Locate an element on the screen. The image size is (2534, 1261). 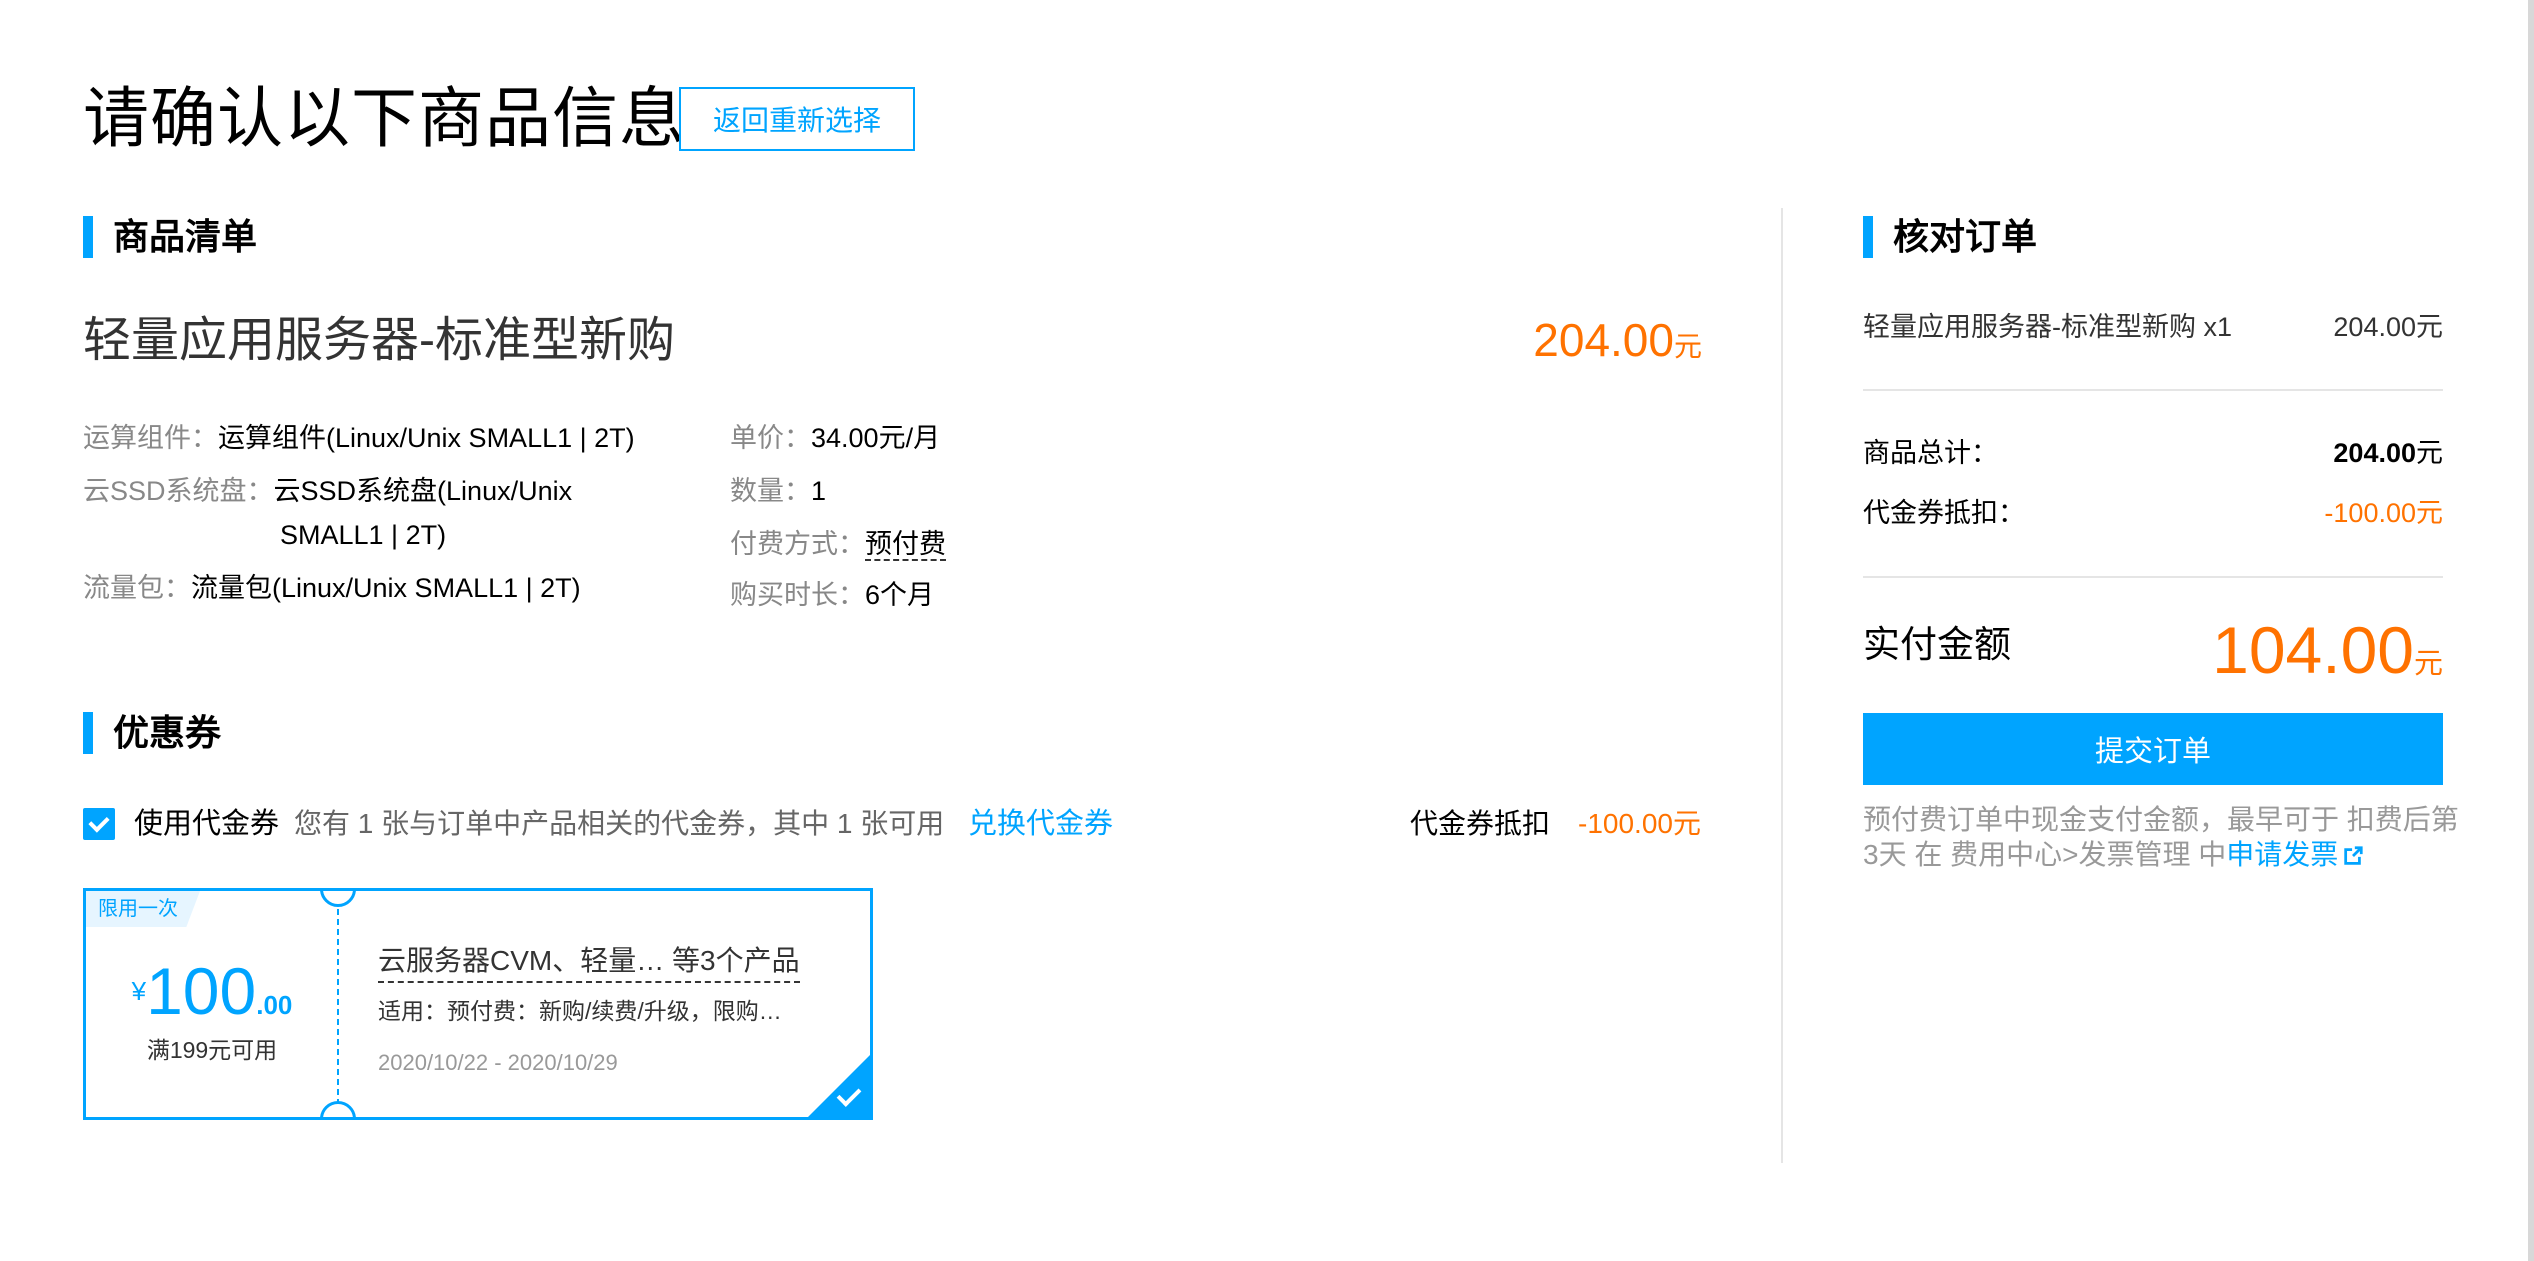
use-coupon-checkbox is located at coordinates (99, 824).